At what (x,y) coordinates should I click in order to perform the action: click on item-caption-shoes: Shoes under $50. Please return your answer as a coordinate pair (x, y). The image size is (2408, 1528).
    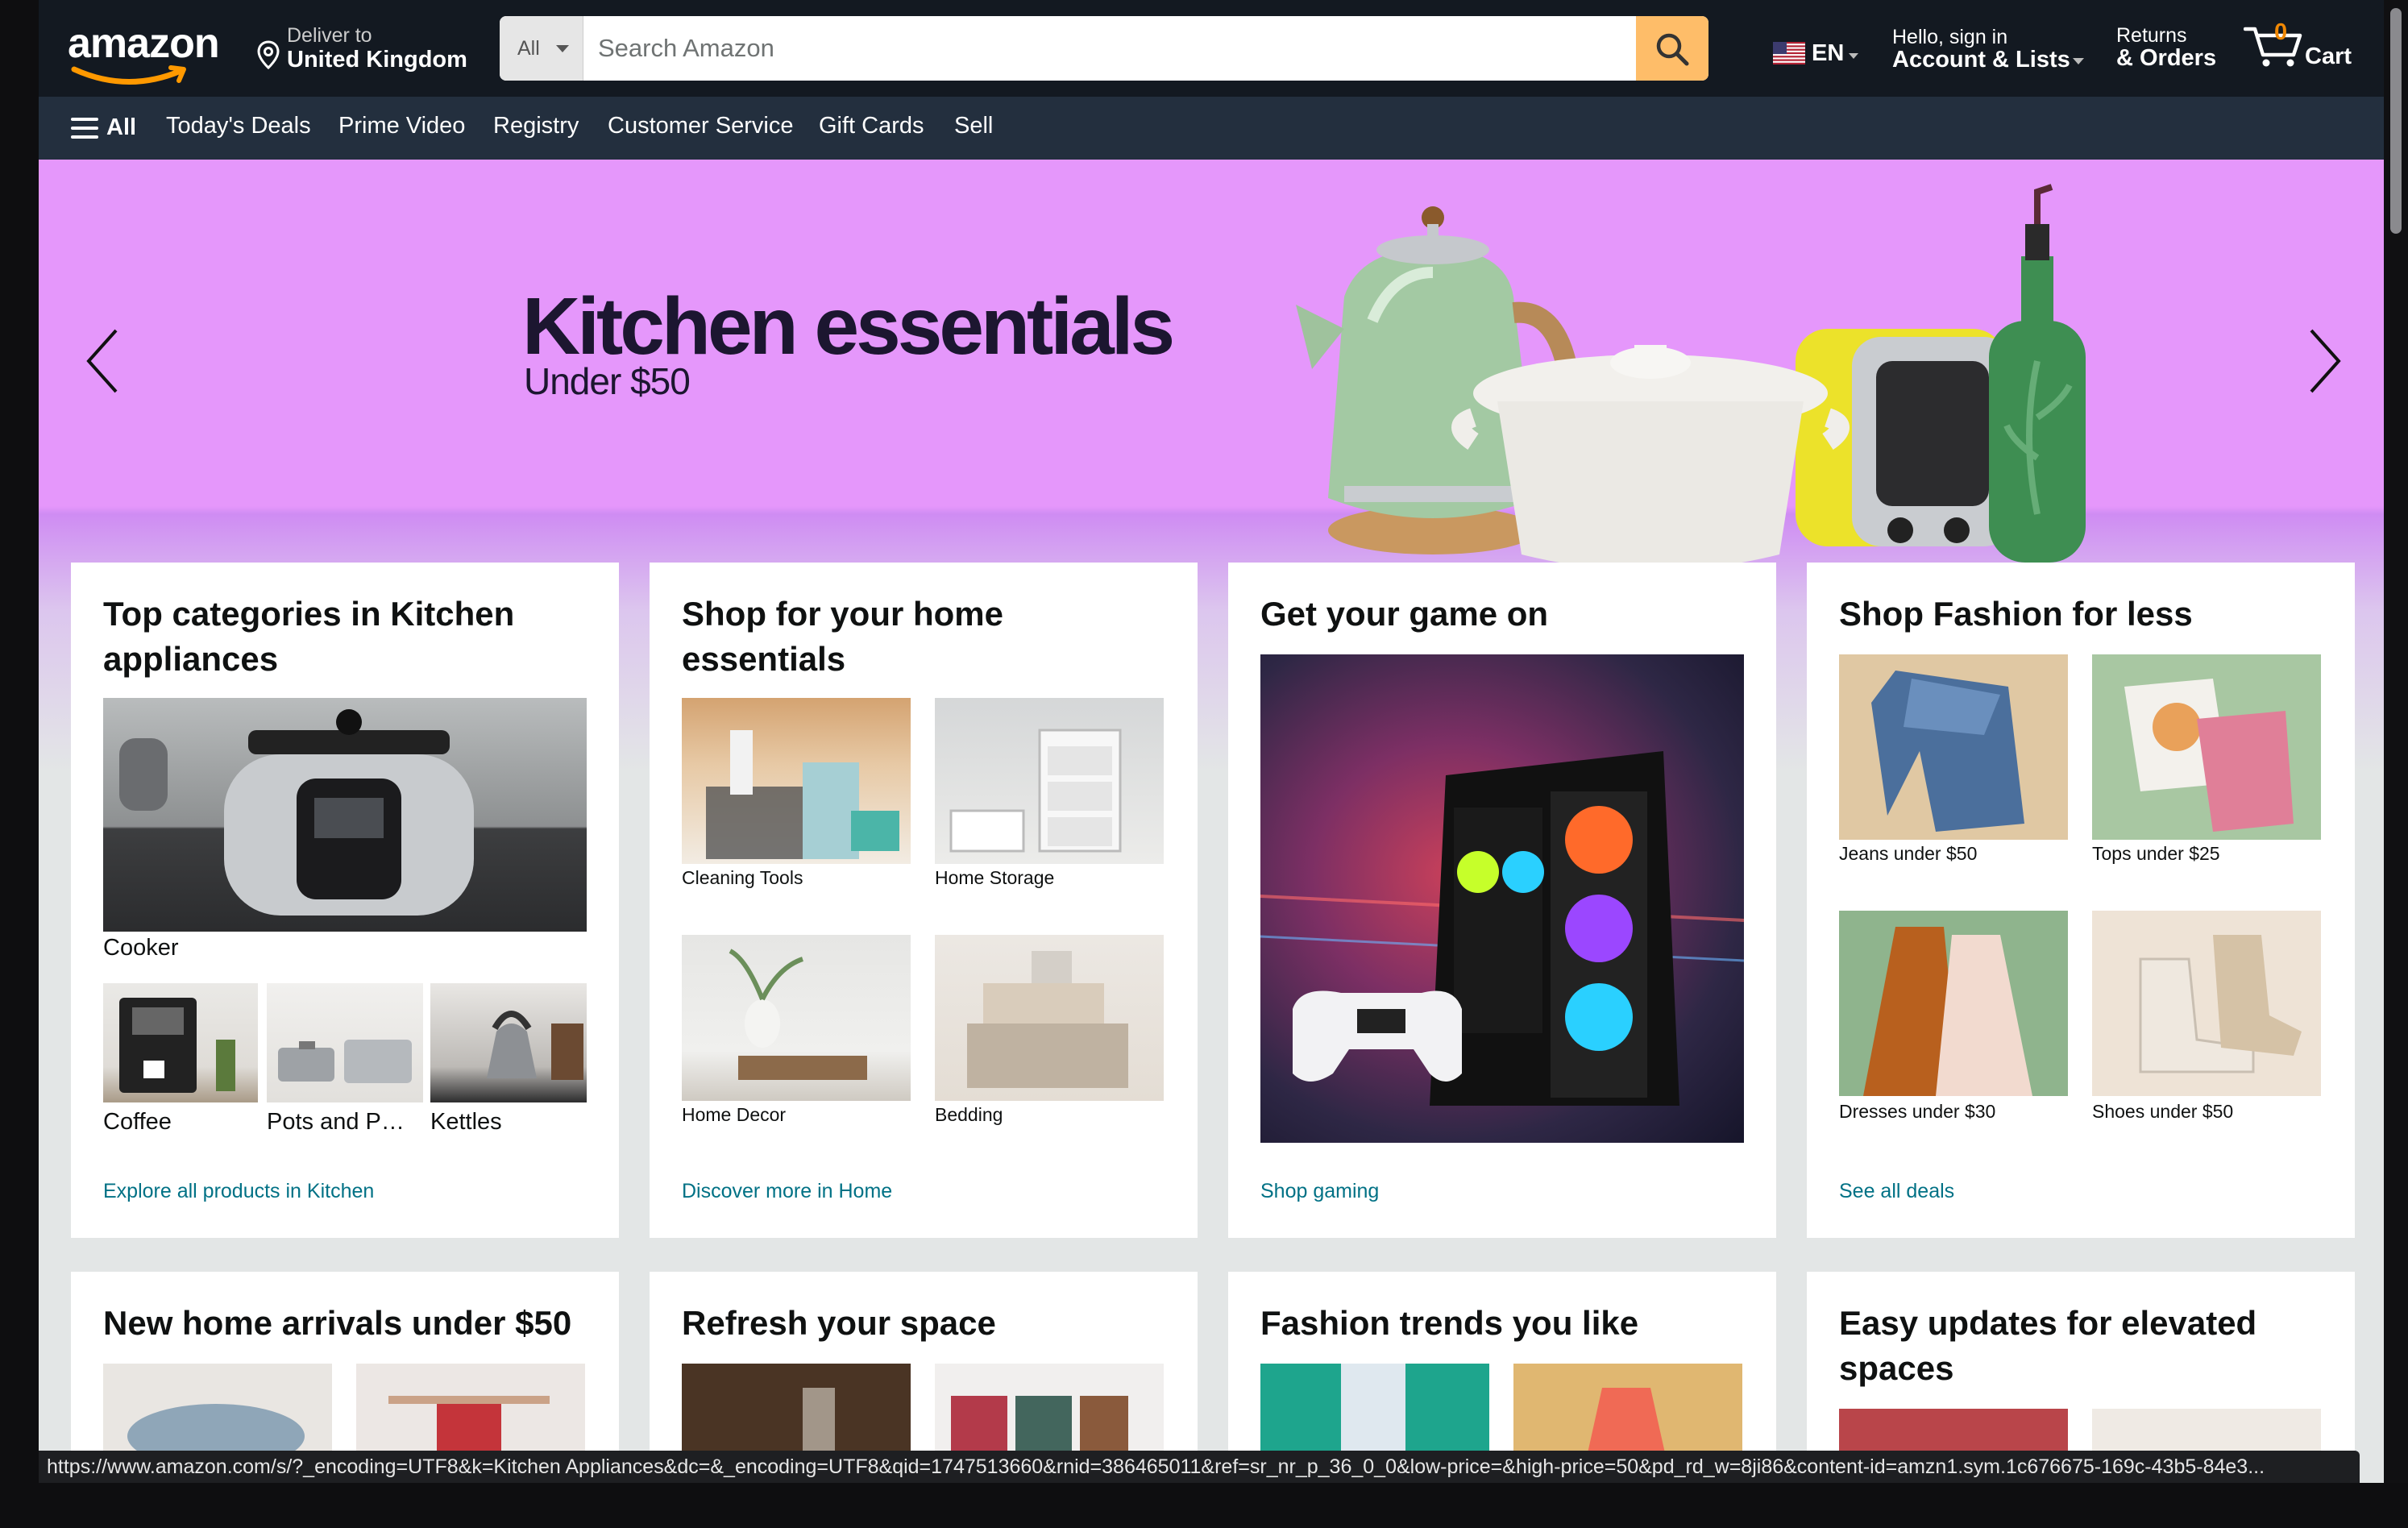
    Looking at the image, I should click on (2163, 1112).